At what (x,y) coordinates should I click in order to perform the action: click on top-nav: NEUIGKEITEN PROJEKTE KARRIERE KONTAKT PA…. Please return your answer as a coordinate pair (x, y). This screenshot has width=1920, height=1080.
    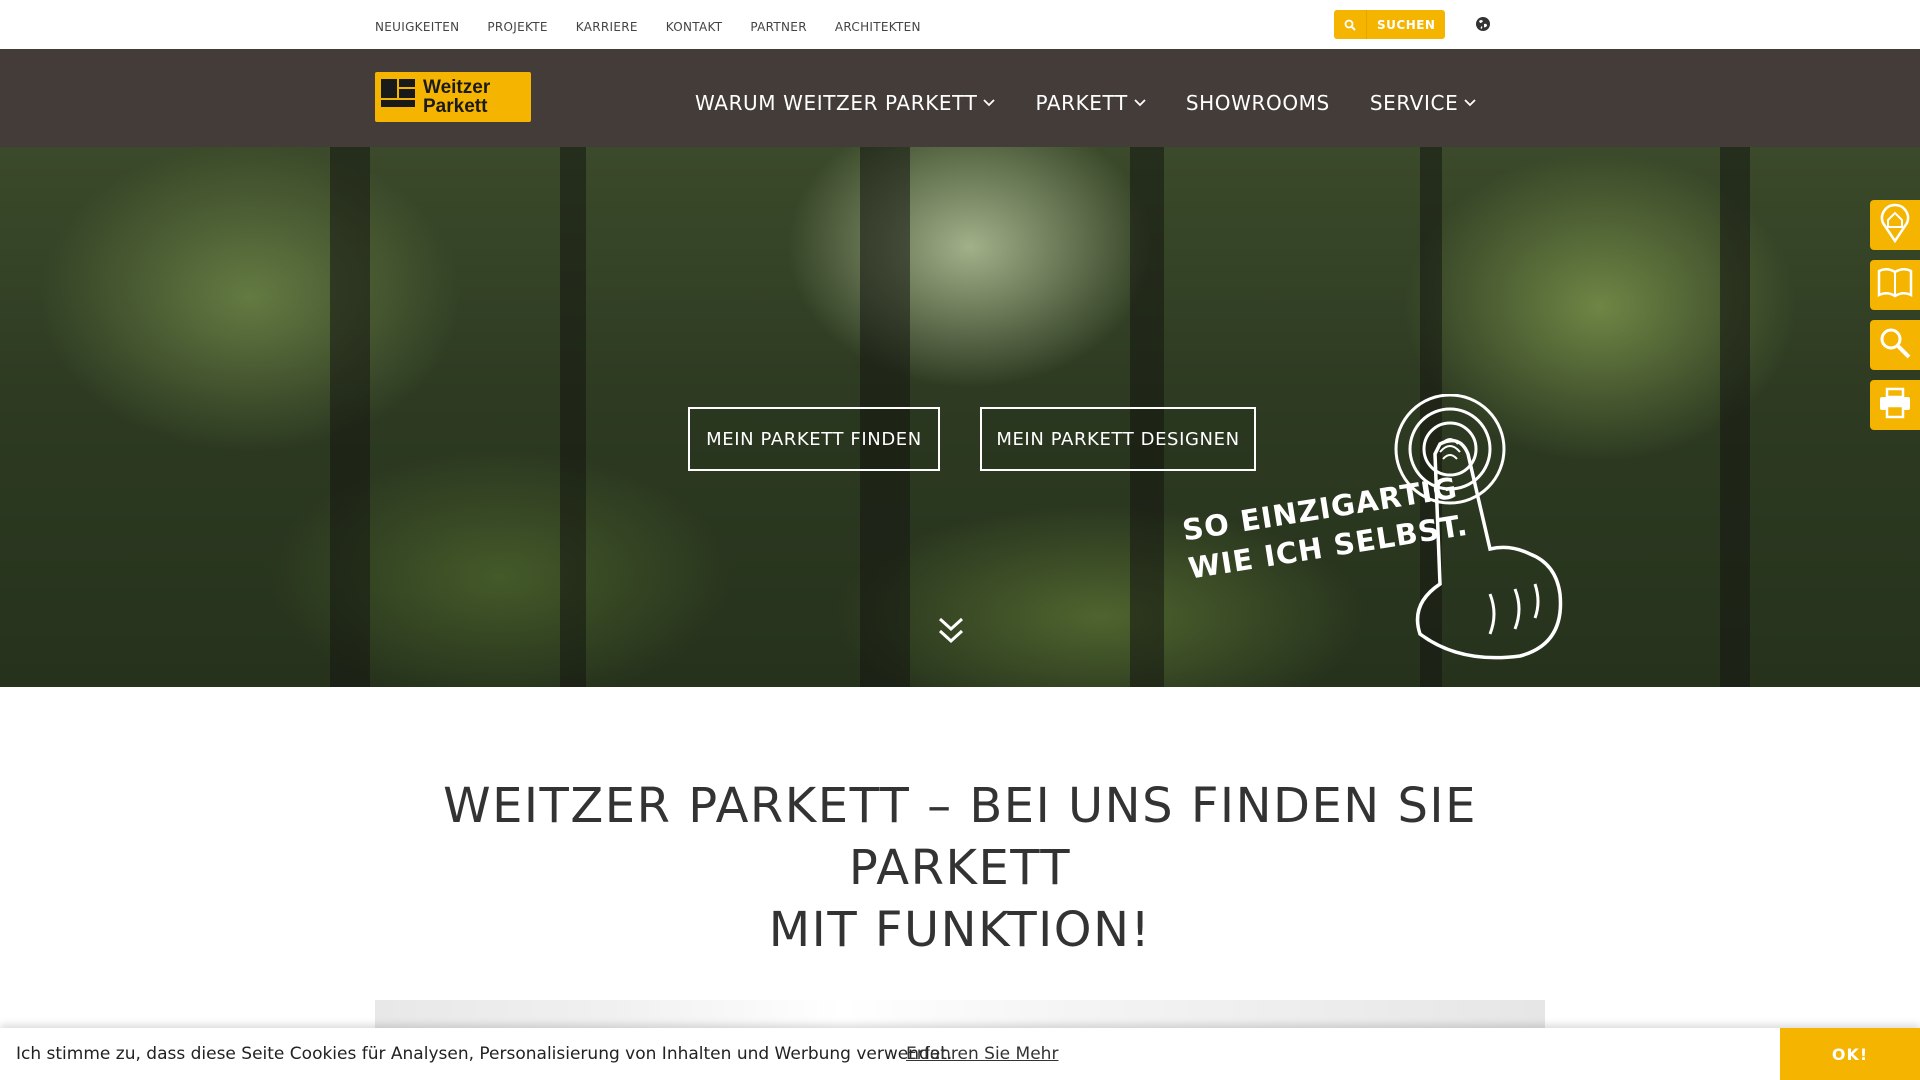
    Looking at the image, I should click on (662, 27).